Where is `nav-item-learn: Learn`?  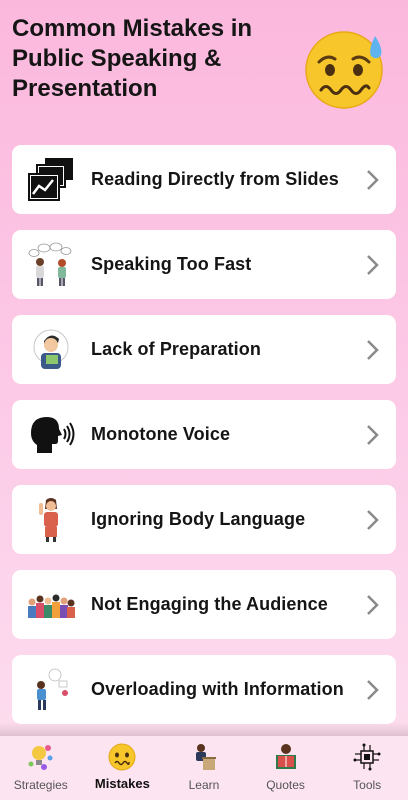
nav-item-learn: Learn is located at coordinates (204, 768).